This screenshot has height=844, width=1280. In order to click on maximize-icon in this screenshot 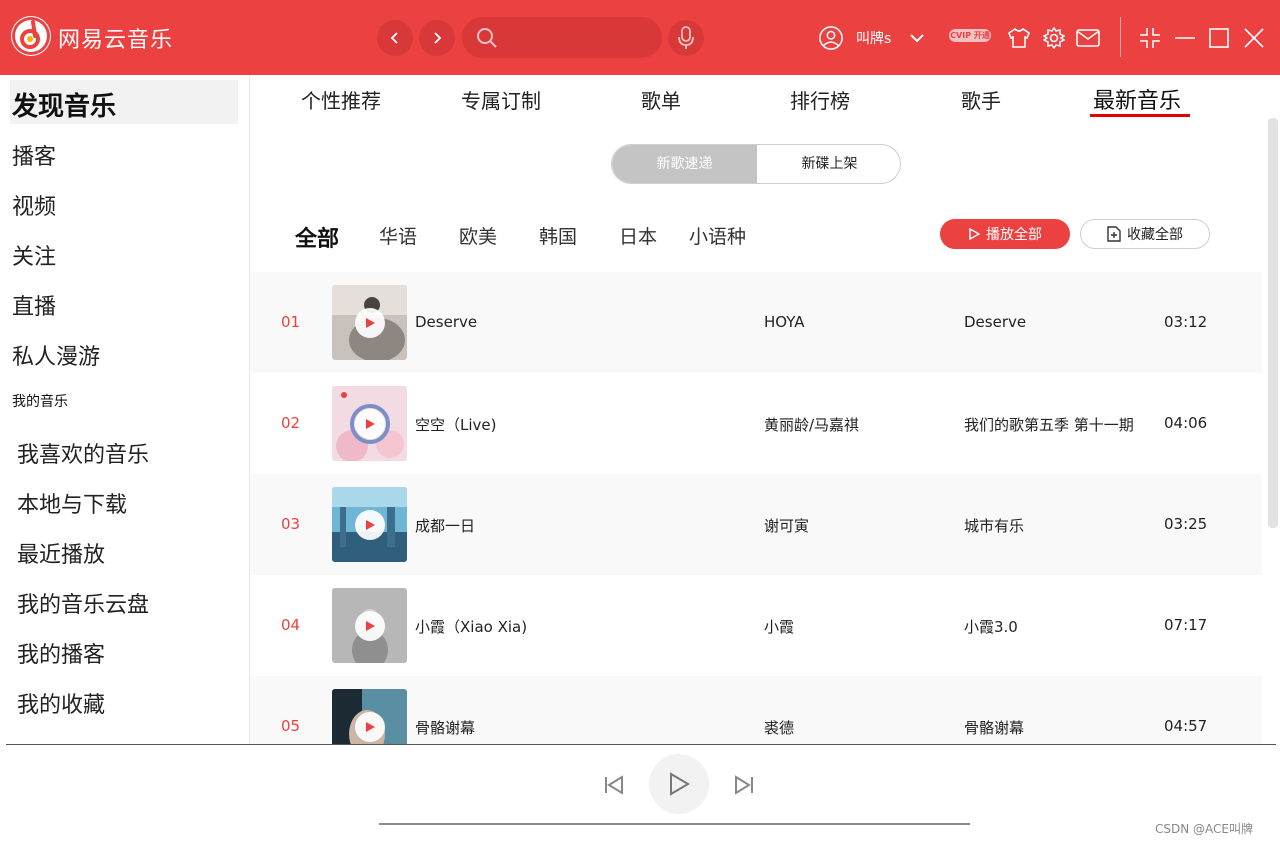, I will do `click(1219, 38)`.